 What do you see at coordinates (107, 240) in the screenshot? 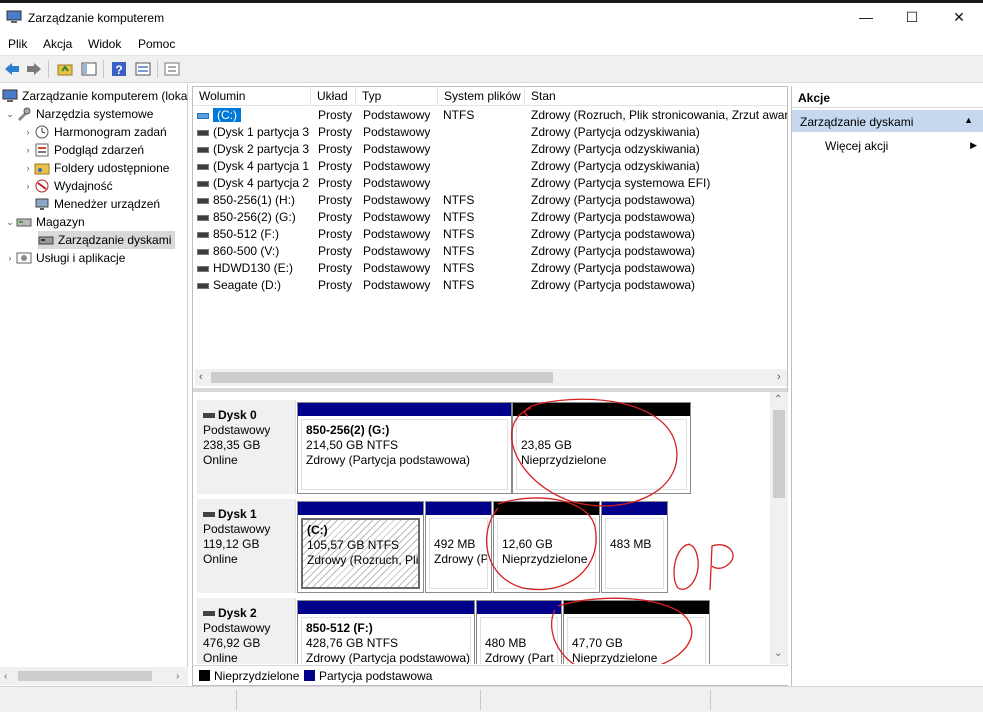
I see `tree-item-disk-management: Zarządzanie dyskami` at bounding box center [107, 240].